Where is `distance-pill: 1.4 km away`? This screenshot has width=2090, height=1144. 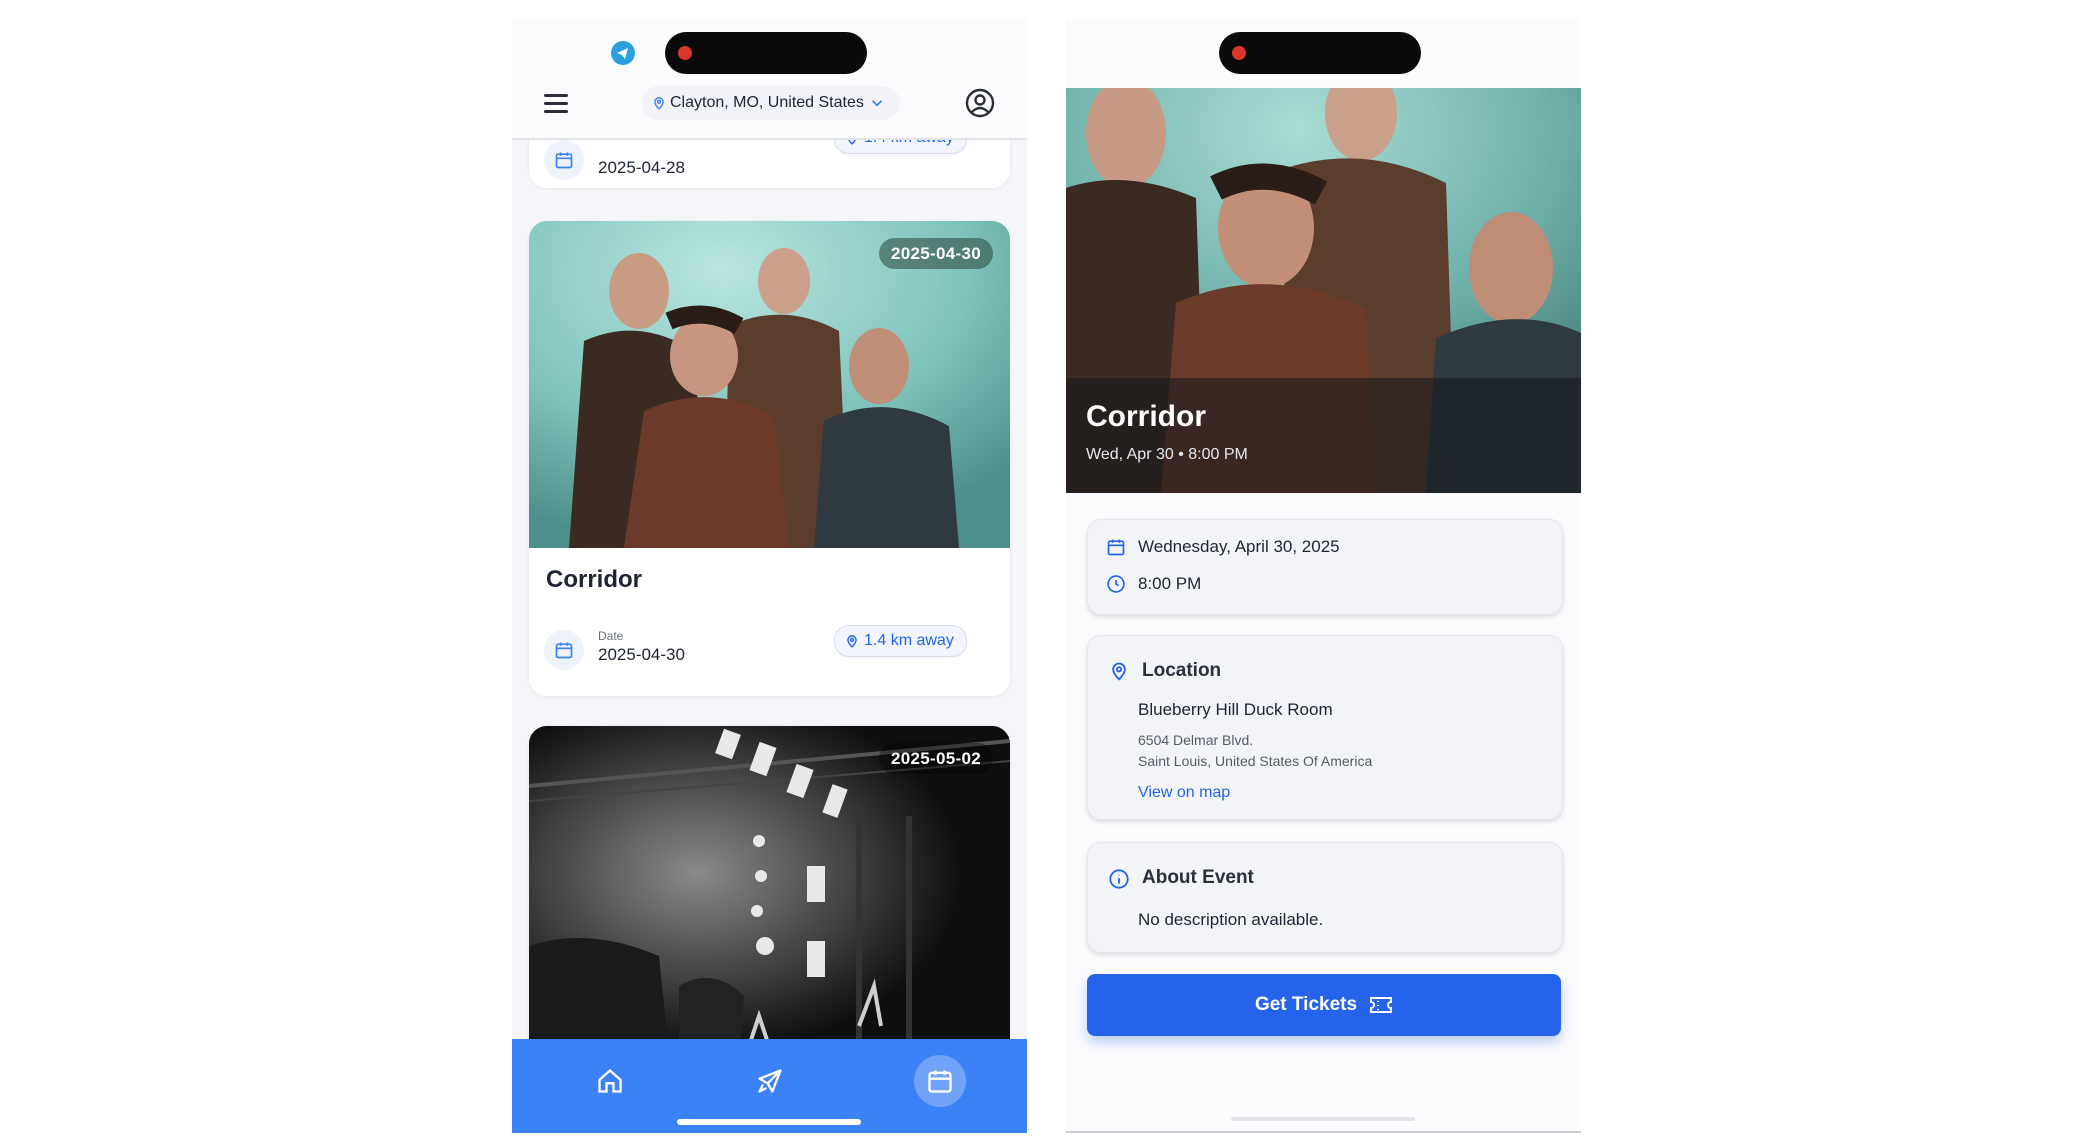
distance-pill: 1.4 km away is located at coordinates (900, 641).